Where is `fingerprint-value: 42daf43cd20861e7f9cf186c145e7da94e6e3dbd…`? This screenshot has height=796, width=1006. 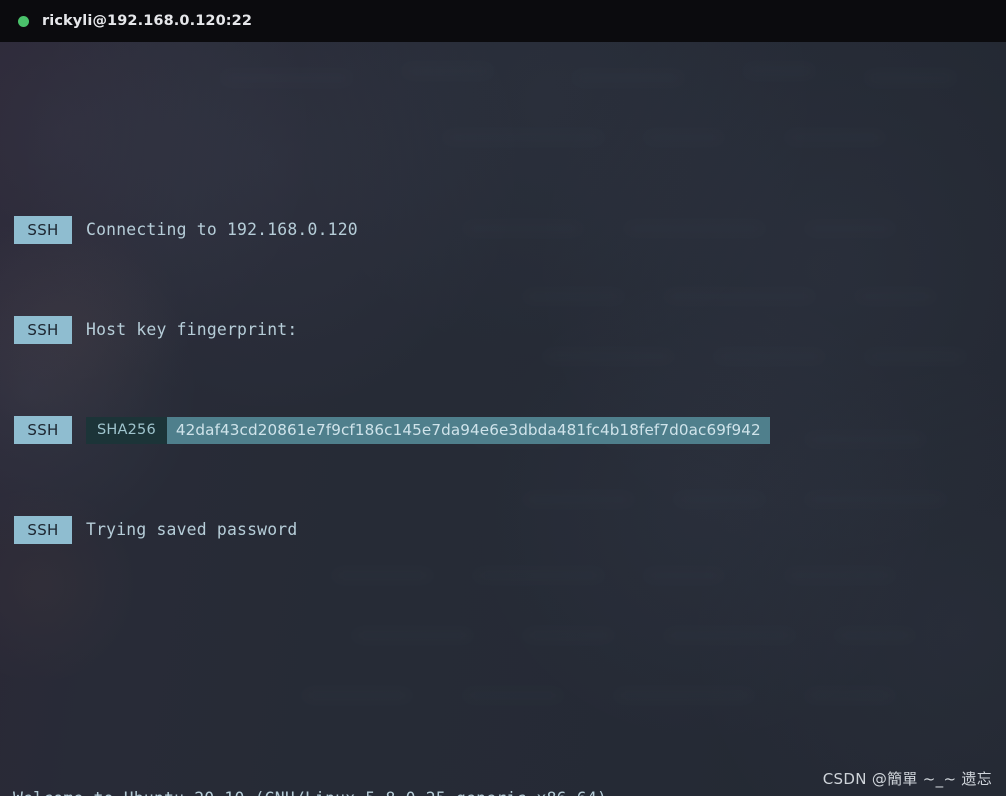 fingerprint-value: 42daf43cd20861e7f9cf186c145e7da94e6e3dbd… is located at coordinates (468, 430).